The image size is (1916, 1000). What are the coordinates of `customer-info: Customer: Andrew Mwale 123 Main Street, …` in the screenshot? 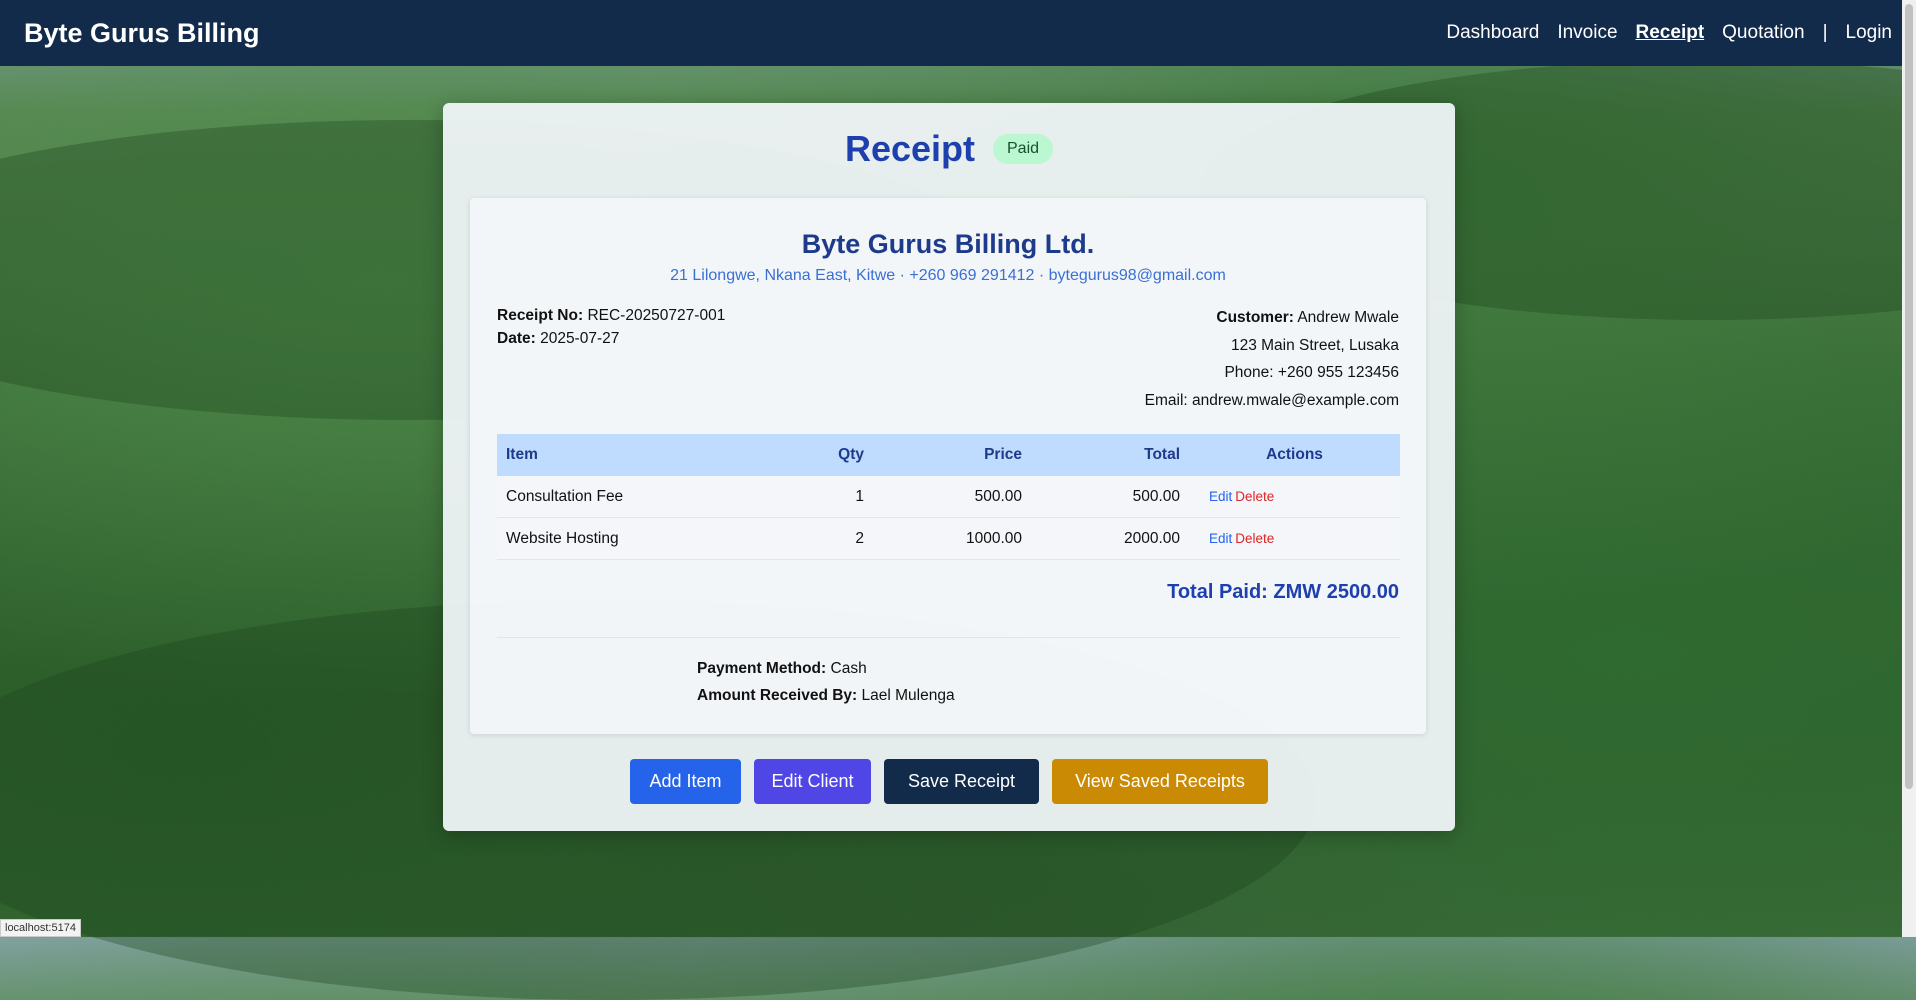 It's located at (1272, 359).